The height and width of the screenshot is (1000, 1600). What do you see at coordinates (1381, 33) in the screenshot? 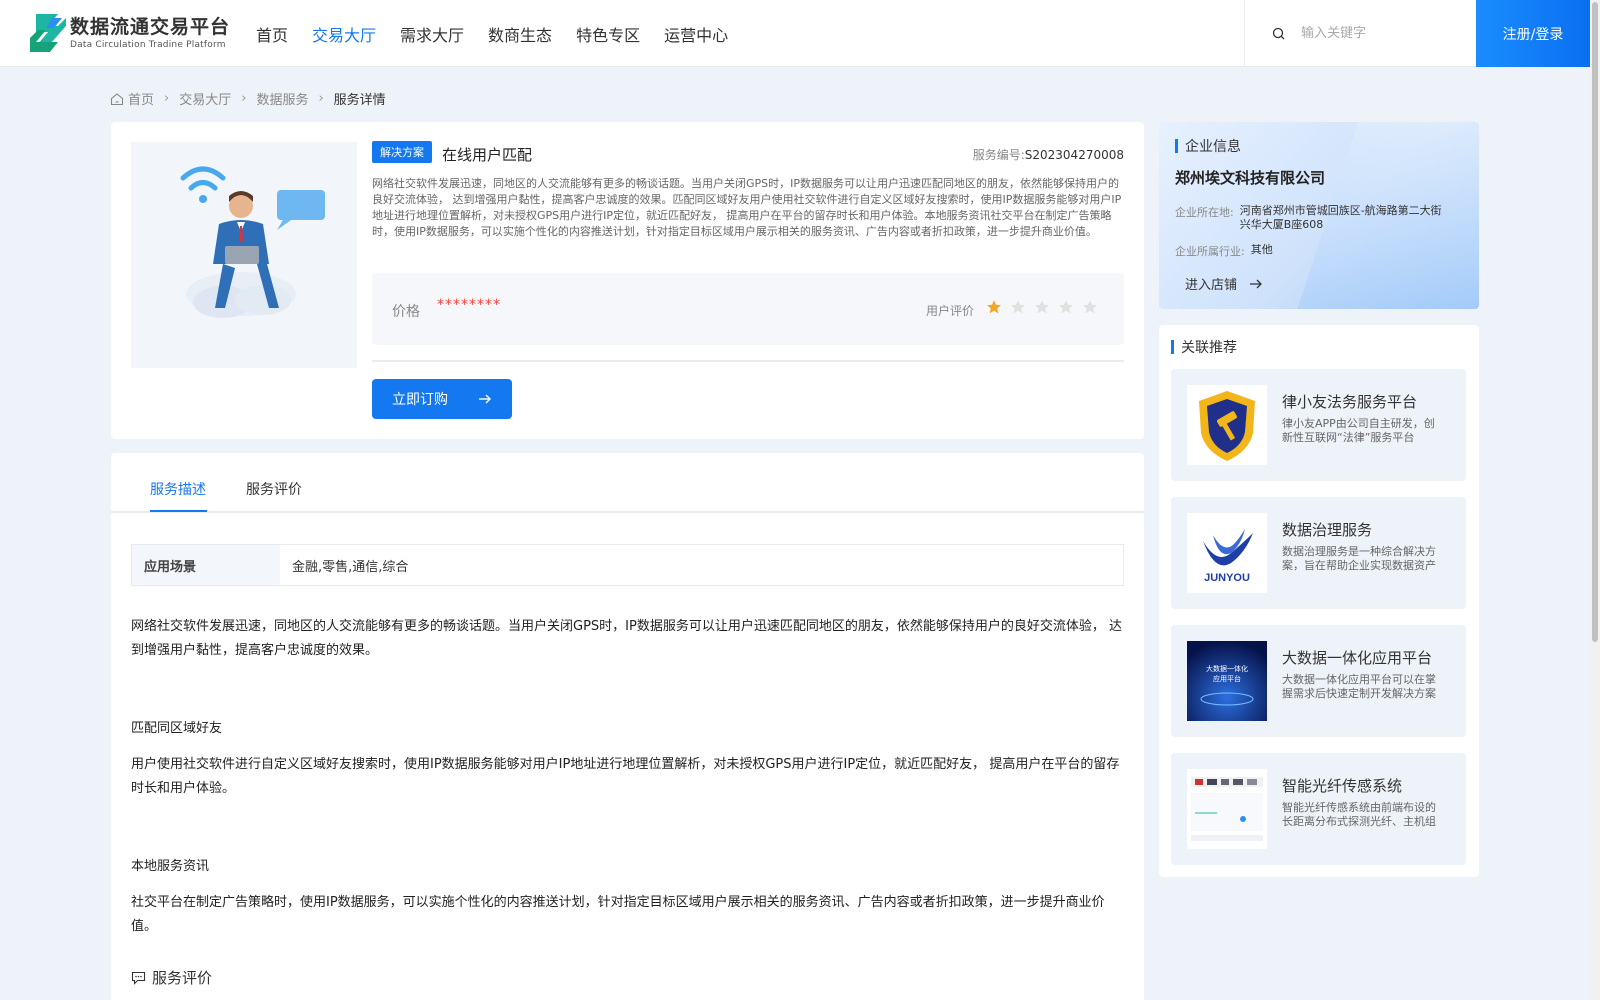
I see `search-input` at bounding box center [1381, 33].